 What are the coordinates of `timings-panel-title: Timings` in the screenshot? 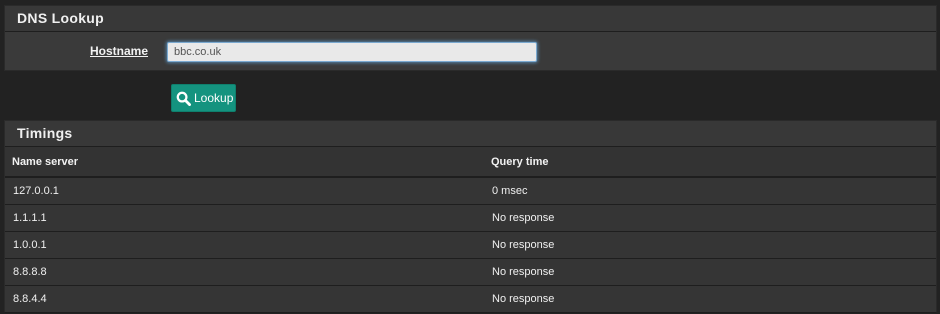 It's located at (470, 134).